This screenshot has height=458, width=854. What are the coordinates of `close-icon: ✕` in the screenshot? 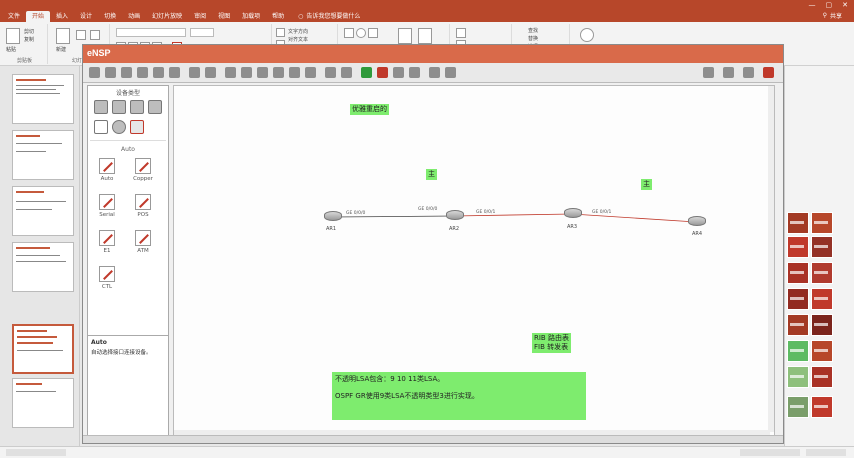 It's located at (845, 5).